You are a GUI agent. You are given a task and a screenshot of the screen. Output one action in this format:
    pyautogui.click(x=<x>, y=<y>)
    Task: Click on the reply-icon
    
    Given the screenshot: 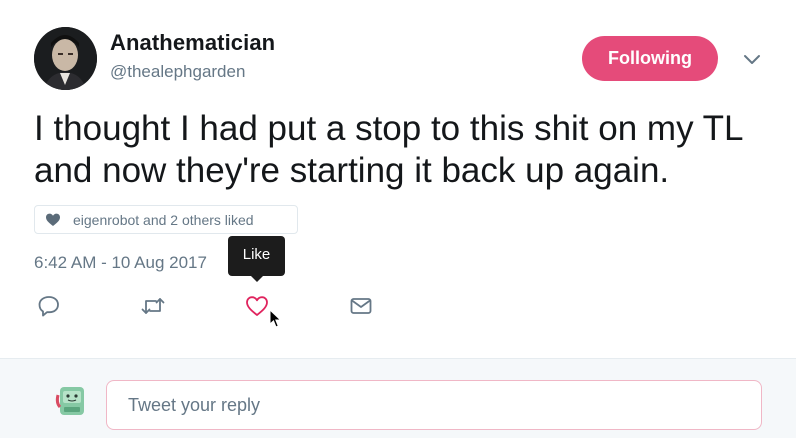 What is the action you would take?
    pyautogui.click(x=49, y=306)
    